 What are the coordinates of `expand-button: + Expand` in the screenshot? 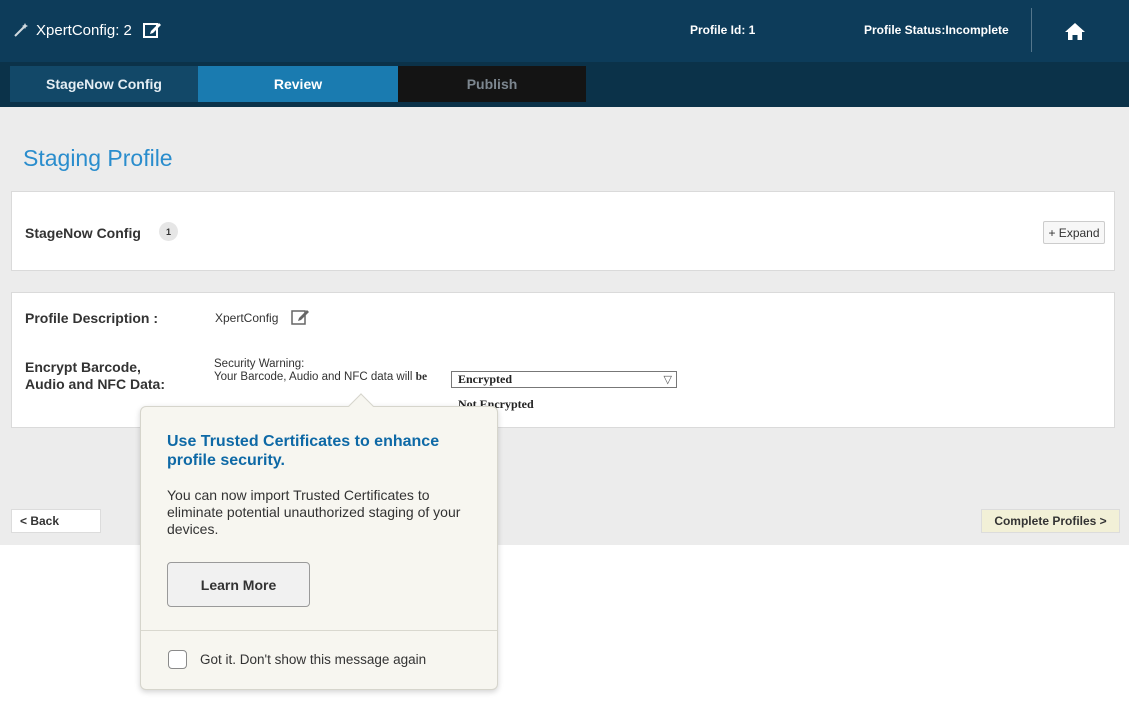 It's located at (1074, 232).